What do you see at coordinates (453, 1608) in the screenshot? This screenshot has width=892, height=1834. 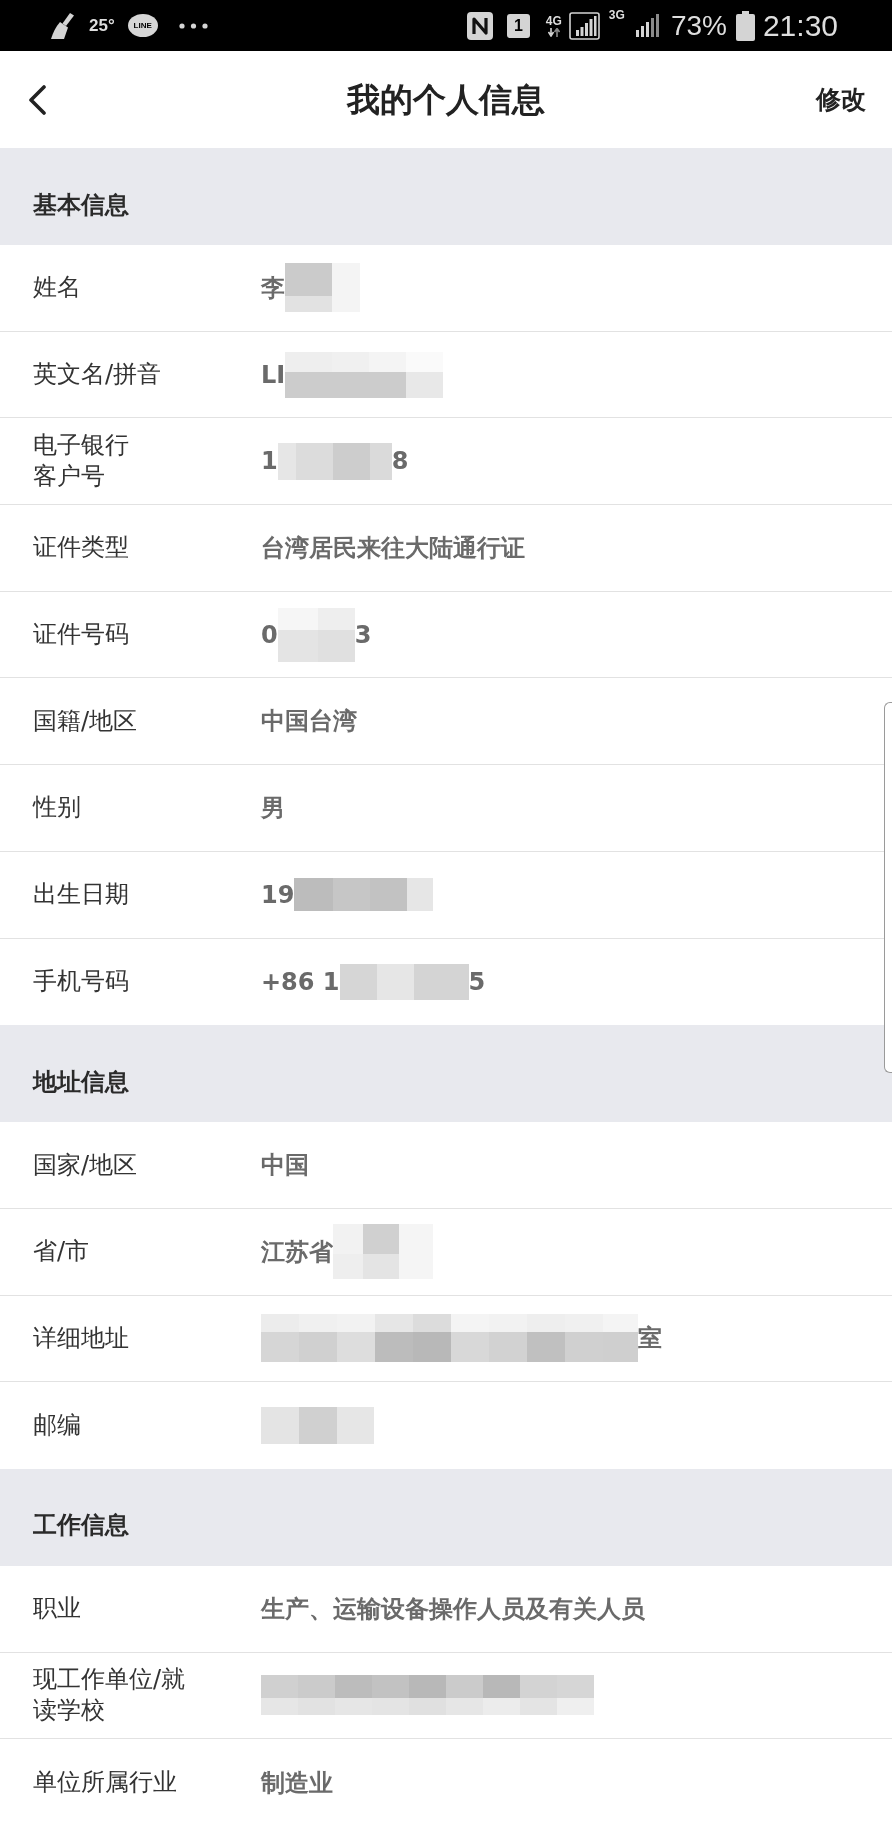 I see `field-value: 生产、运输设备操作人员及有关人员` at bounding box center [453, 1608].